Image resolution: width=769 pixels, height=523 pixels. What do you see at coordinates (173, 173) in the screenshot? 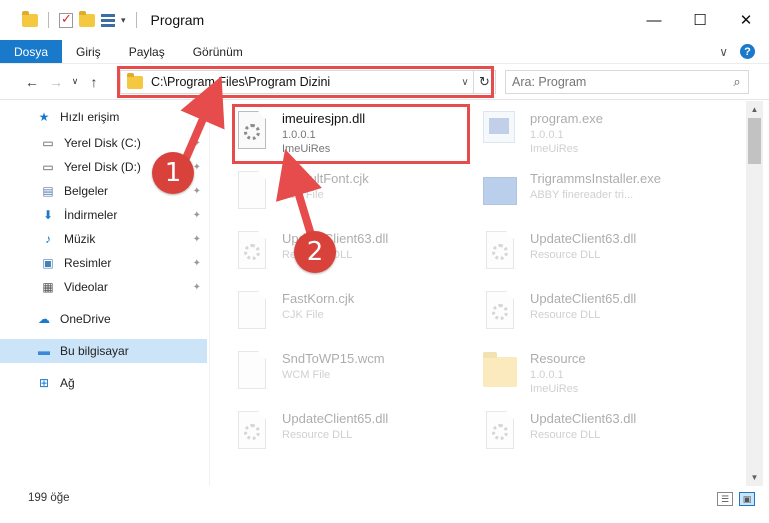
I see `step-marker-1: 1` at bounding box center [173, 173].